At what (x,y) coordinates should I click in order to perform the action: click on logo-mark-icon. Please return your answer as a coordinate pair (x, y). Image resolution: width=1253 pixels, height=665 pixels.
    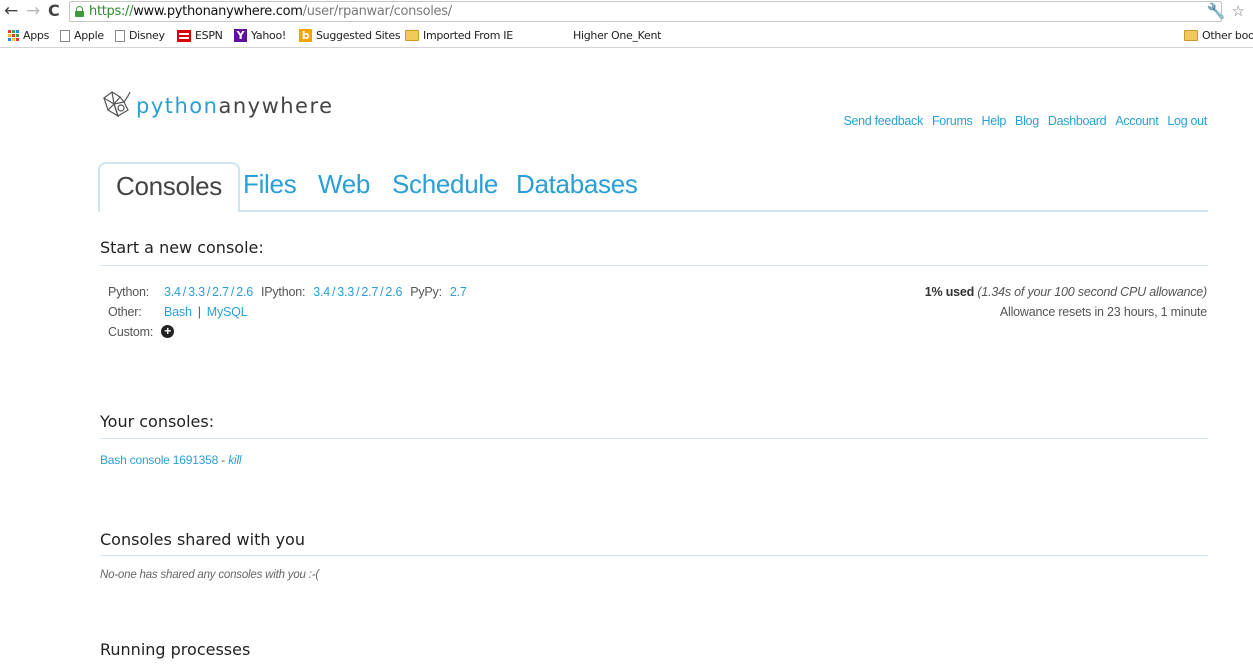
    Looking at the image, I should click on (116, 104).